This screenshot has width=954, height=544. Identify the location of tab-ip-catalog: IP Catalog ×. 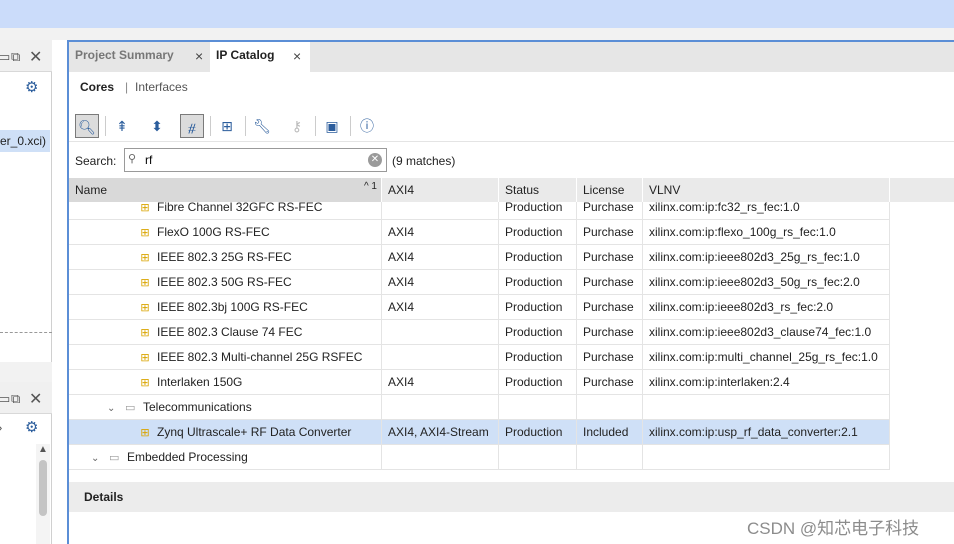
(260, 57).